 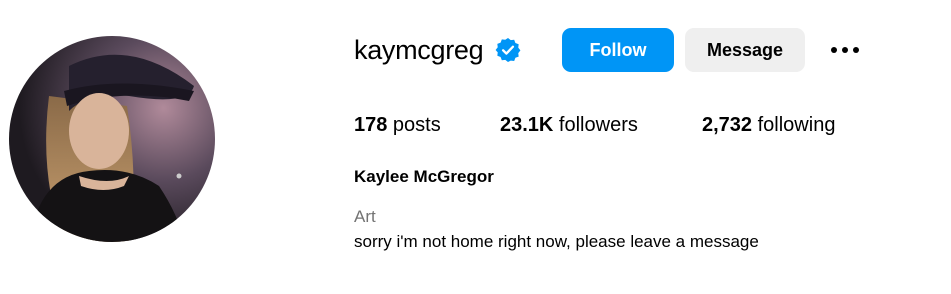 I want to click on followers-stat: 23.1K followers, so click(x=569, y=125).